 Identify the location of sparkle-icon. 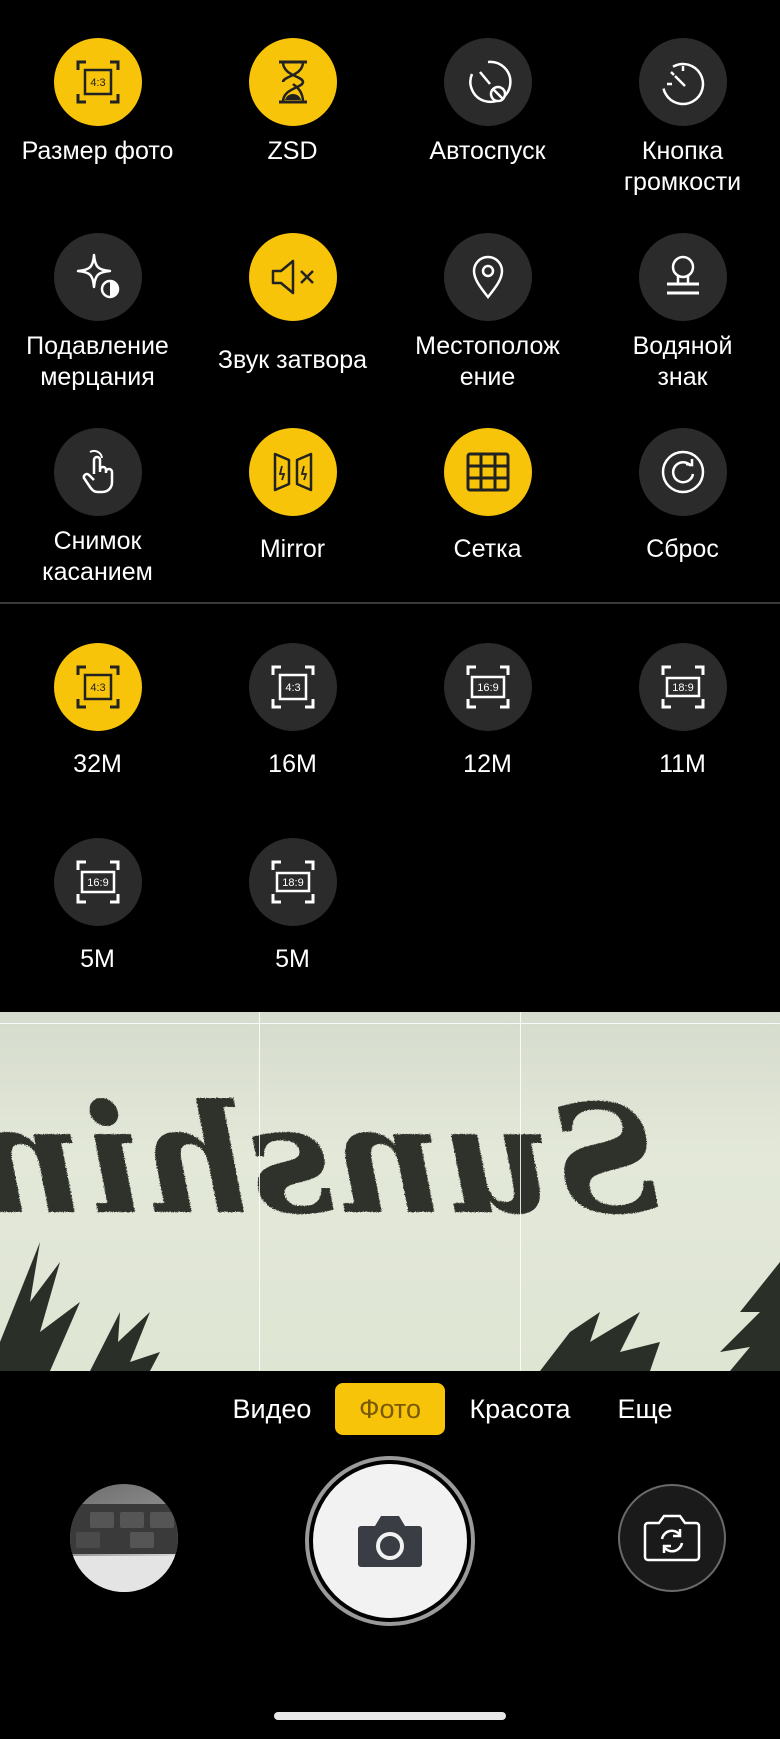
(97, 277).